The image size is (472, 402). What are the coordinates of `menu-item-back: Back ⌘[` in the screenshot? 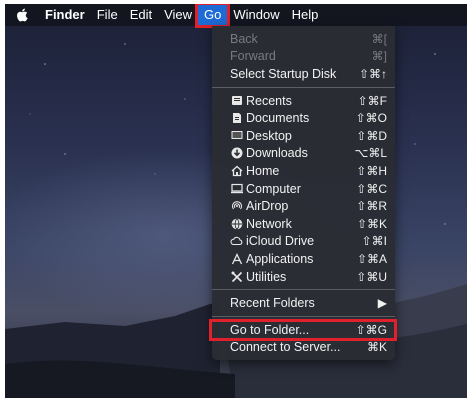 It's located at (303, 39).